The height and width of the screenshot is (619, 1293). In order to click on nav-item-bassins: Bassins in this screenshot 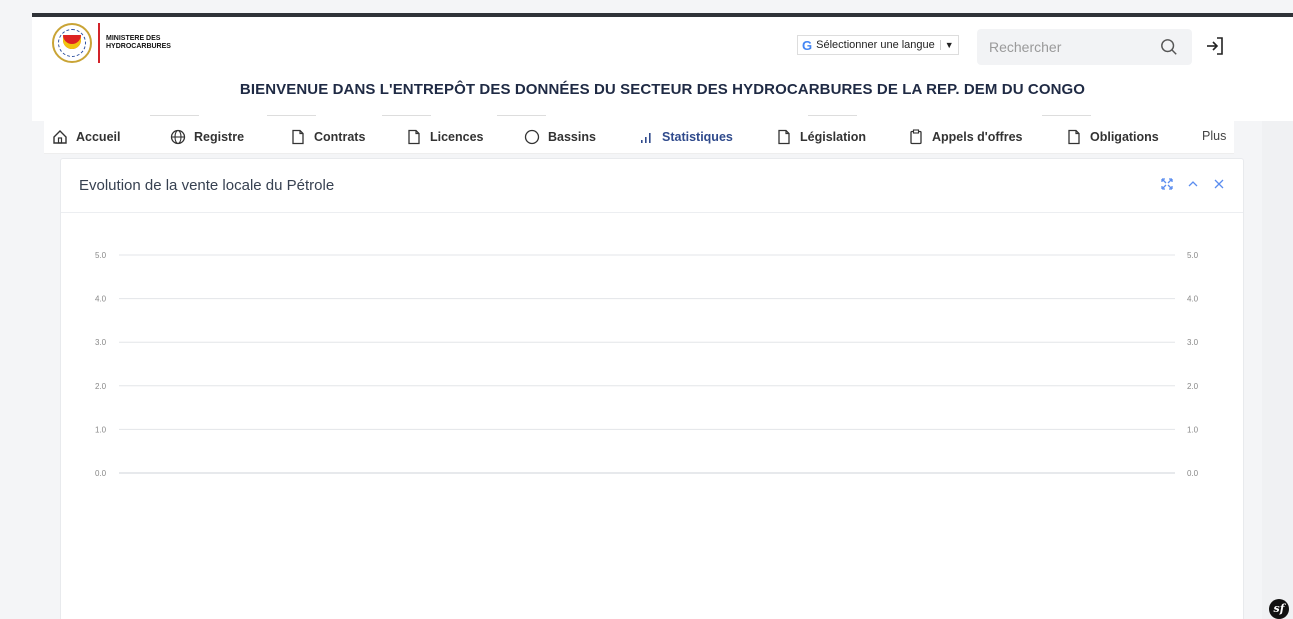, I will do `click(560, 137)`.